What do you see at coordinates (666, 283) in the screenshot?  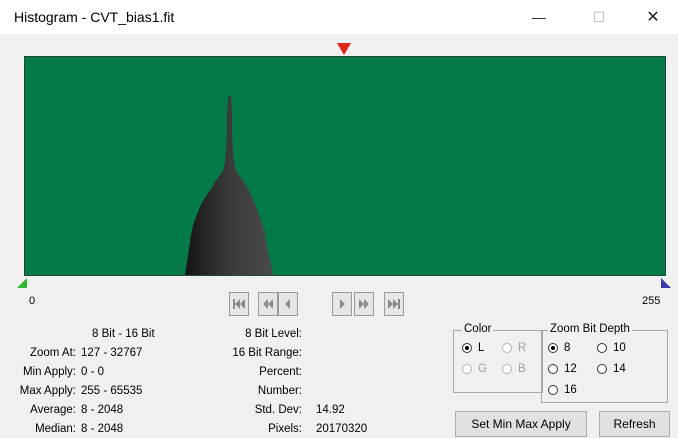 I see `max-apply-marker-icon` at bounding box center [666, 283].